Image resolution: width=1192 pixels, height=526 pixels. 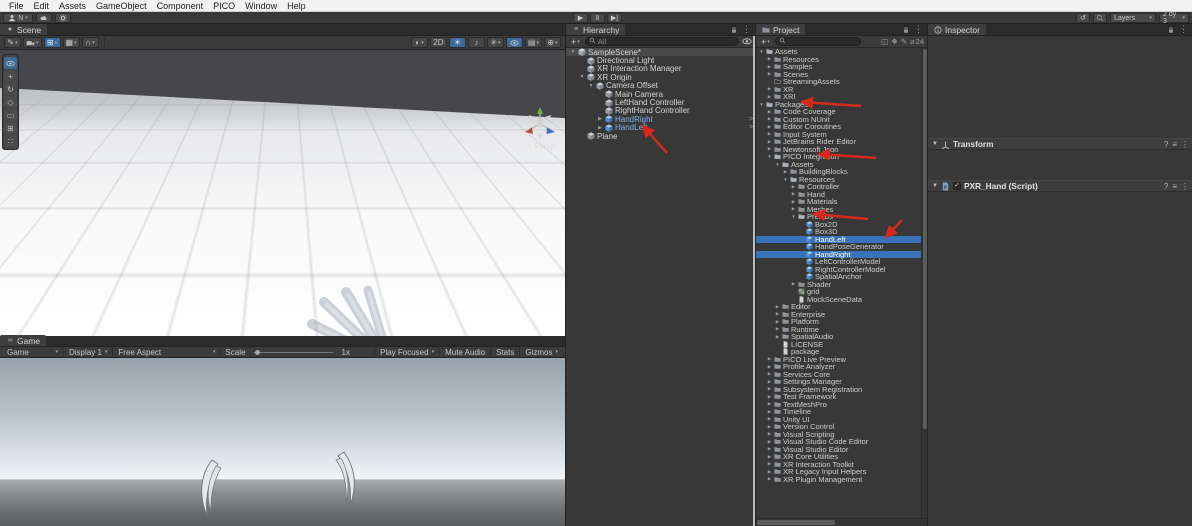 What do you see at coordinates (838, 141) in the screenshot?
I see `project-item-jetbrains-rider-editor: ▶ JetBrains Rider Editor` at bounding box center [838, 141].